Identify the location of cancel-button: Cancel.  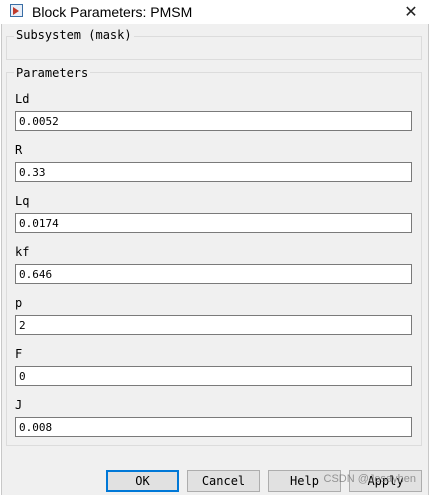
(223, 481).